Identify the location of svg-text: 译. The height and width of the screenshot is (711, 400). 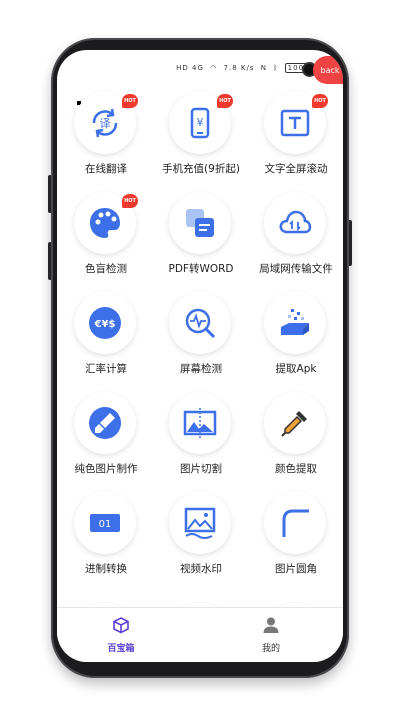
(105, 123).